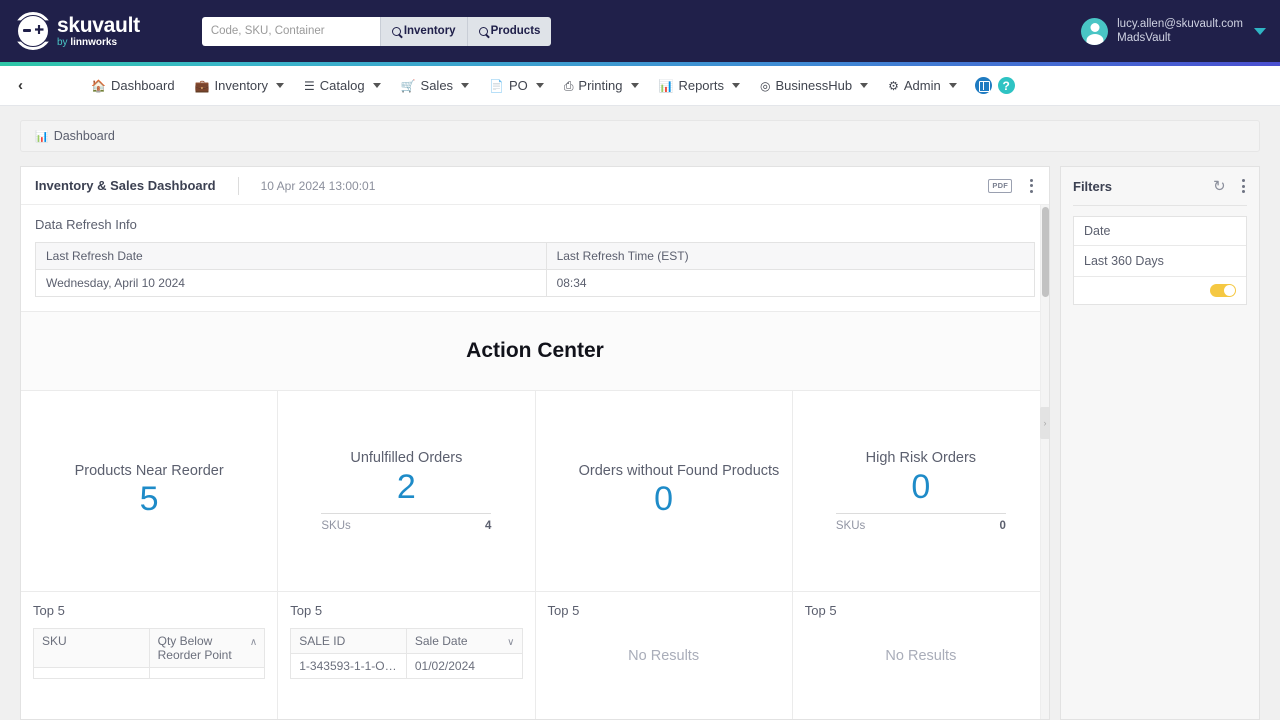 This screenshot has height=720, width=1280. What do you see at coordinates (441, 641) in the screenshot?
I see `column-header-label: Sale Date` at bounding box center [441, 641].